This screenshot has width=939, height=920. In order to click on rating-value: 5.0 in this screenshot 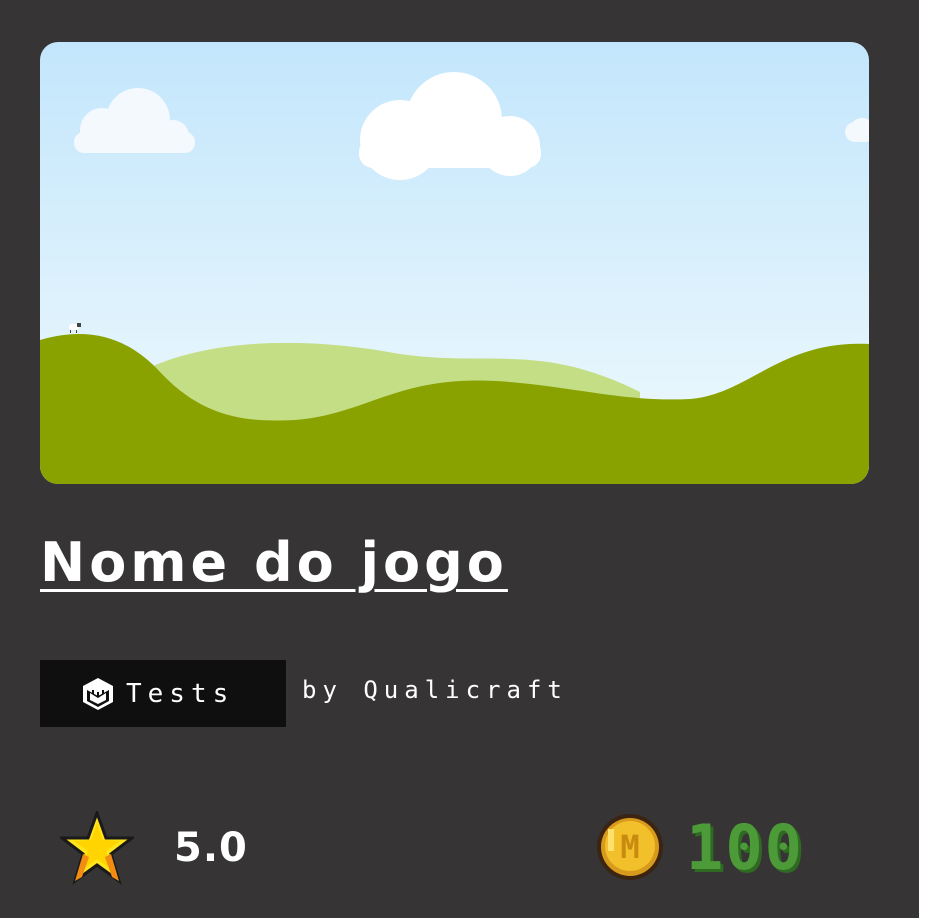, I will do `click(211, 847)`.